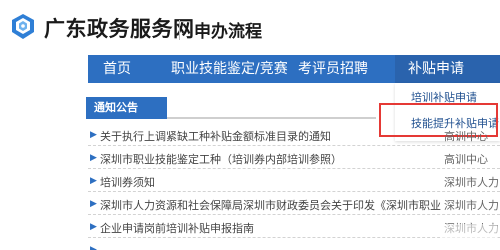  I want to click on notice-title: 深圳市职业技能鉴定工种（培训券内部培训参照）, so click(221, 159).